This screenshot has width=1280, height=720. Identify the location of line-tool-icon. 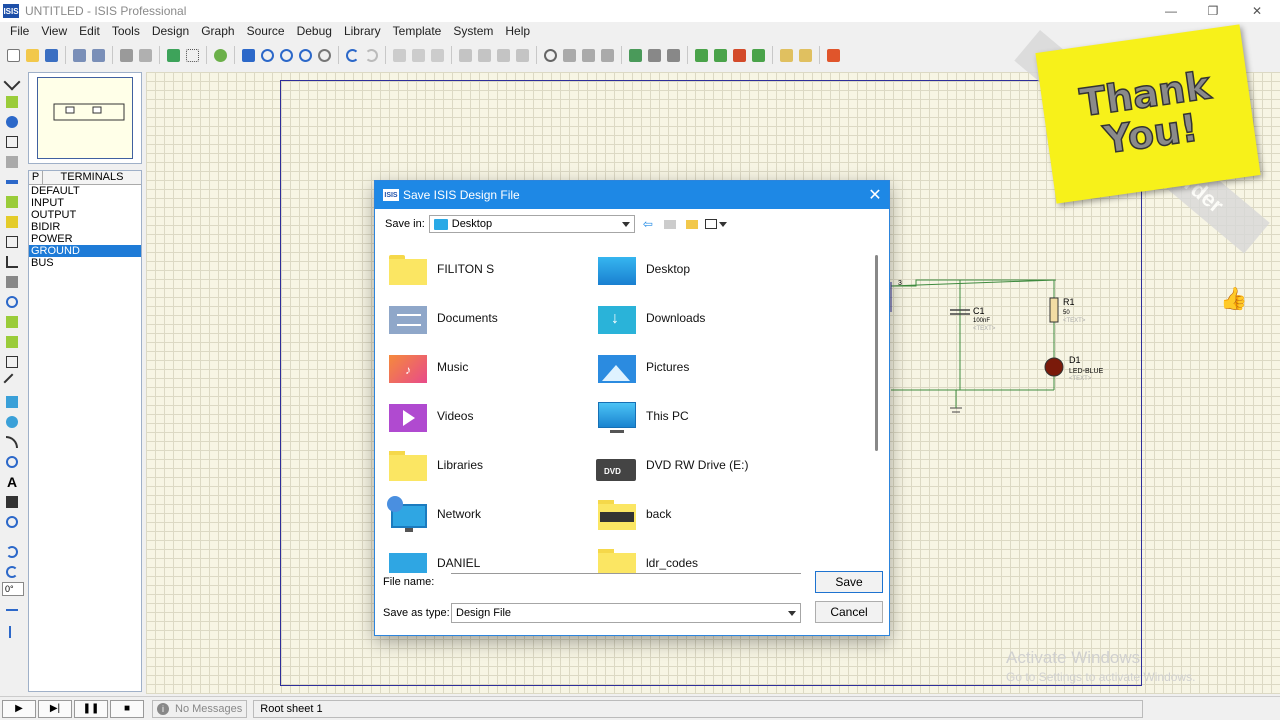
(12, 382).